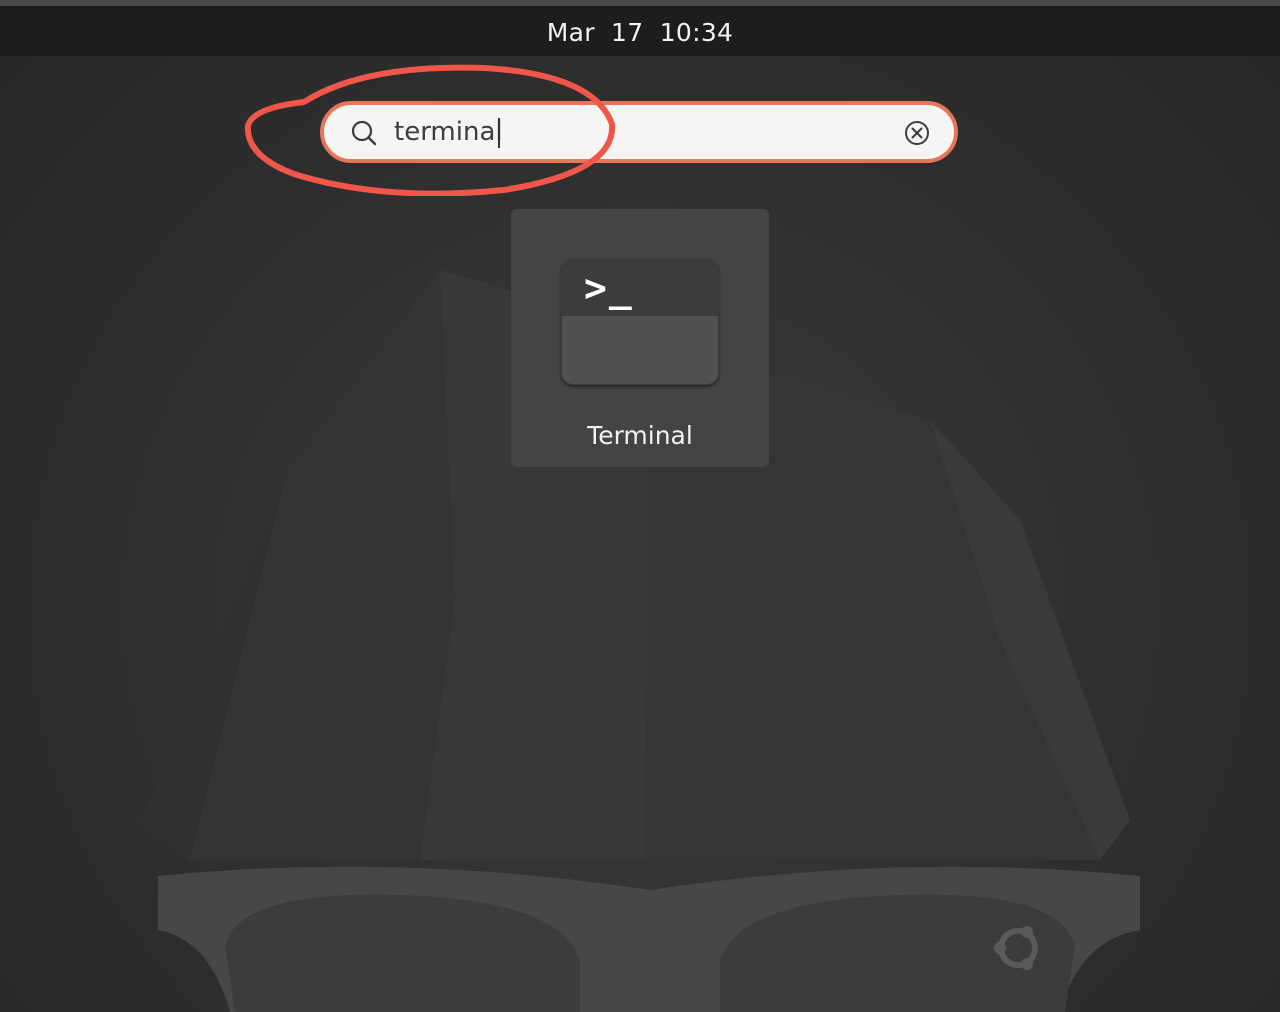 This screenshot has width=1280, height=1012. I want to click on terminal-app-icon: >_, so click(640, 322).